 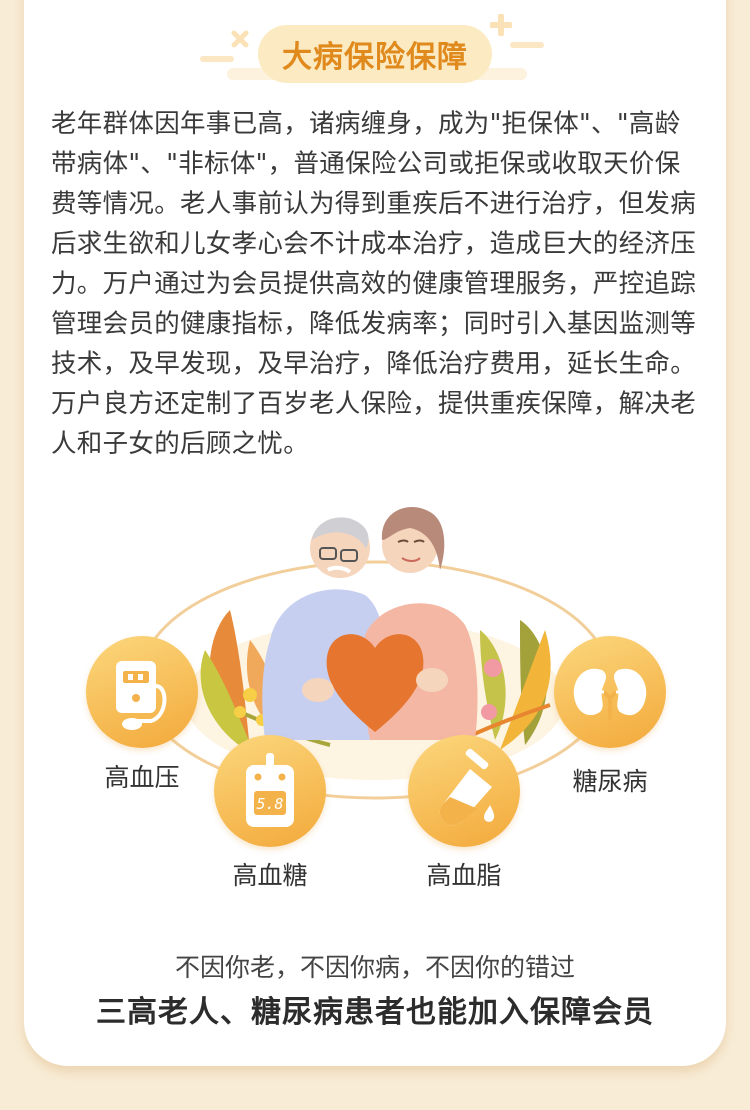 What do you see at coordinates (270, 875) in the screenshot?
I see `condition-label-hyperglycemia: 高血糖` at bounding box center [270, 875].